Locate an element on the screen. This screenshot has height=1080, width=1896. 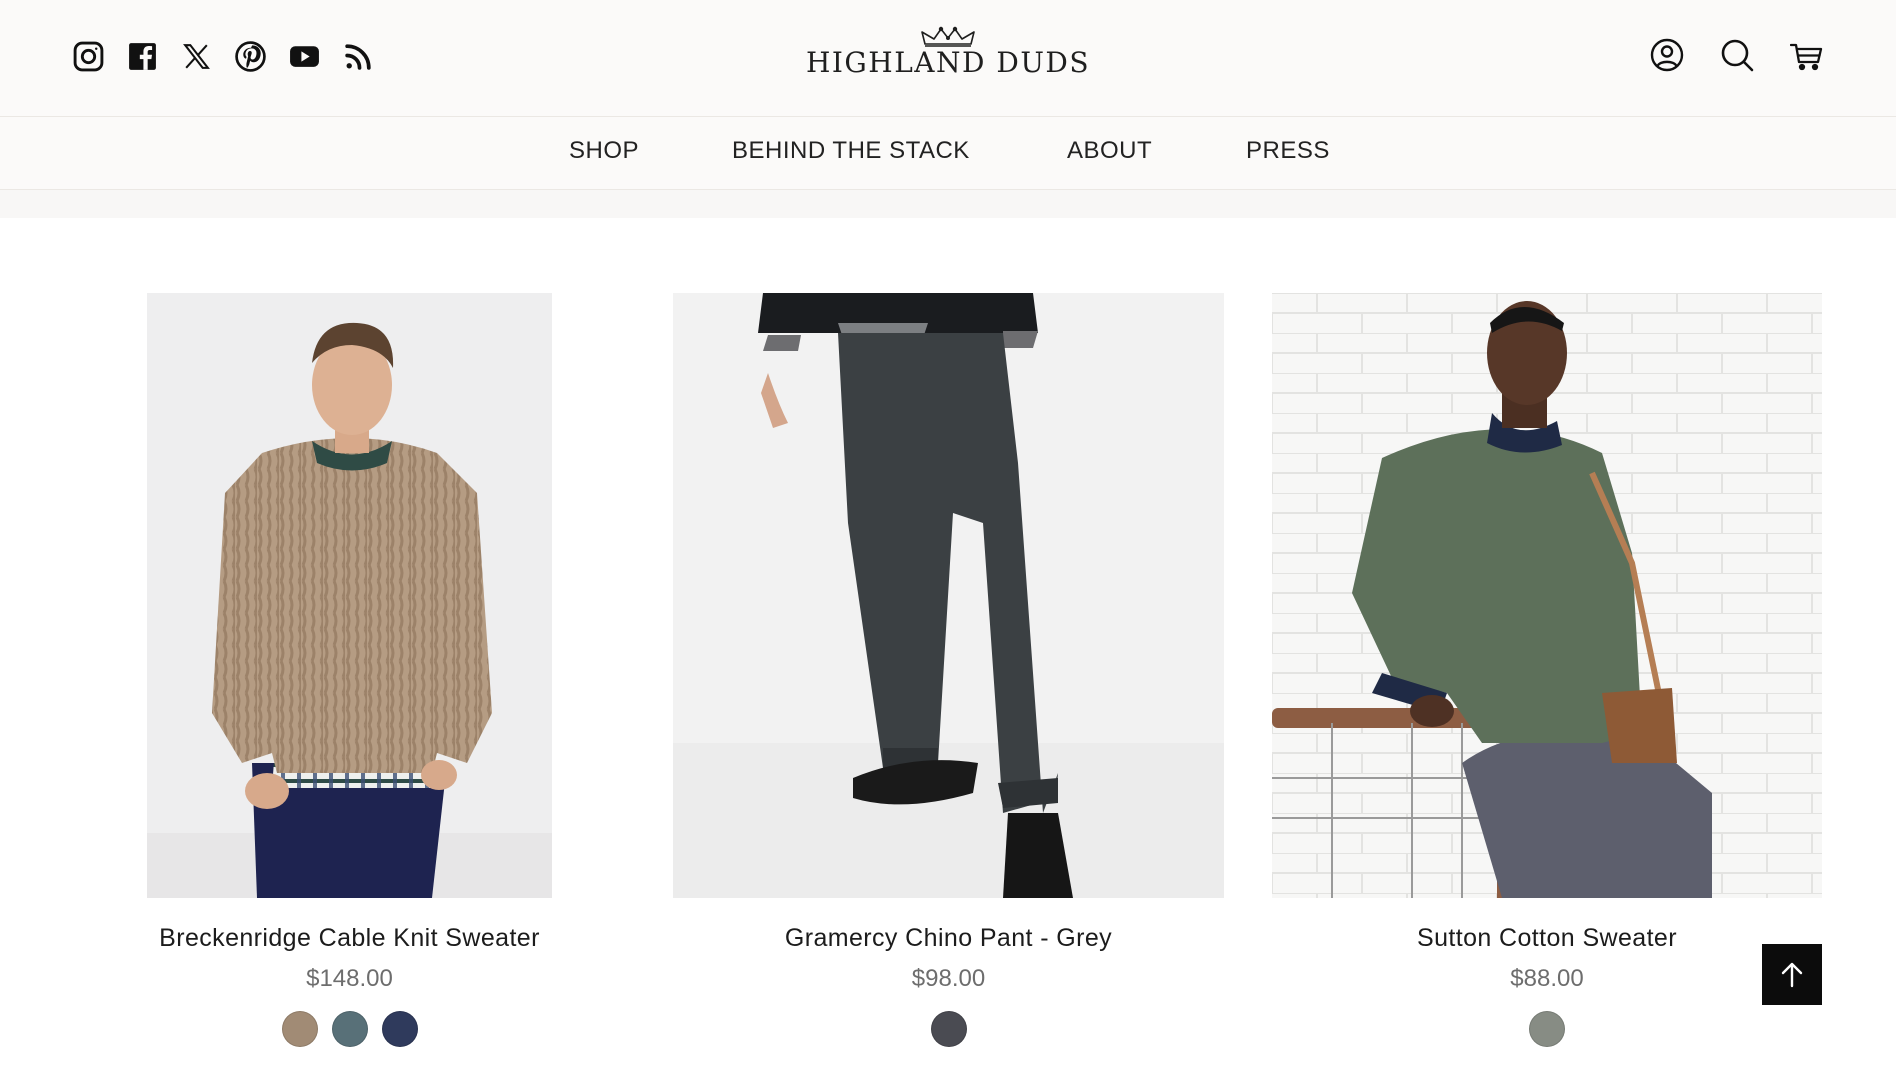
back-to-top-button is located at coordinates (1792, 974).